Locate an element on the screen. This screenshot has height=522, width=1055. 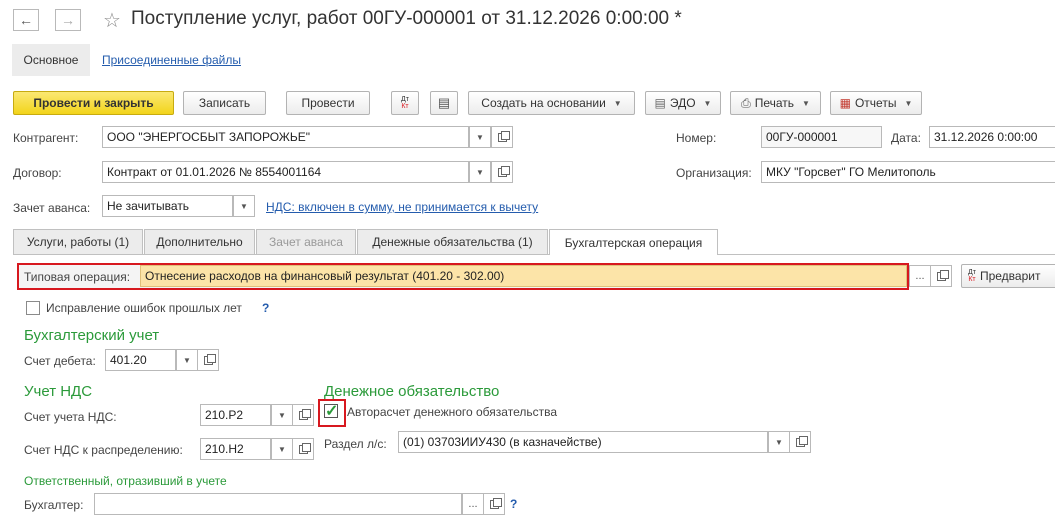
contract-label: Договор: is located at coordinates (37, 173).